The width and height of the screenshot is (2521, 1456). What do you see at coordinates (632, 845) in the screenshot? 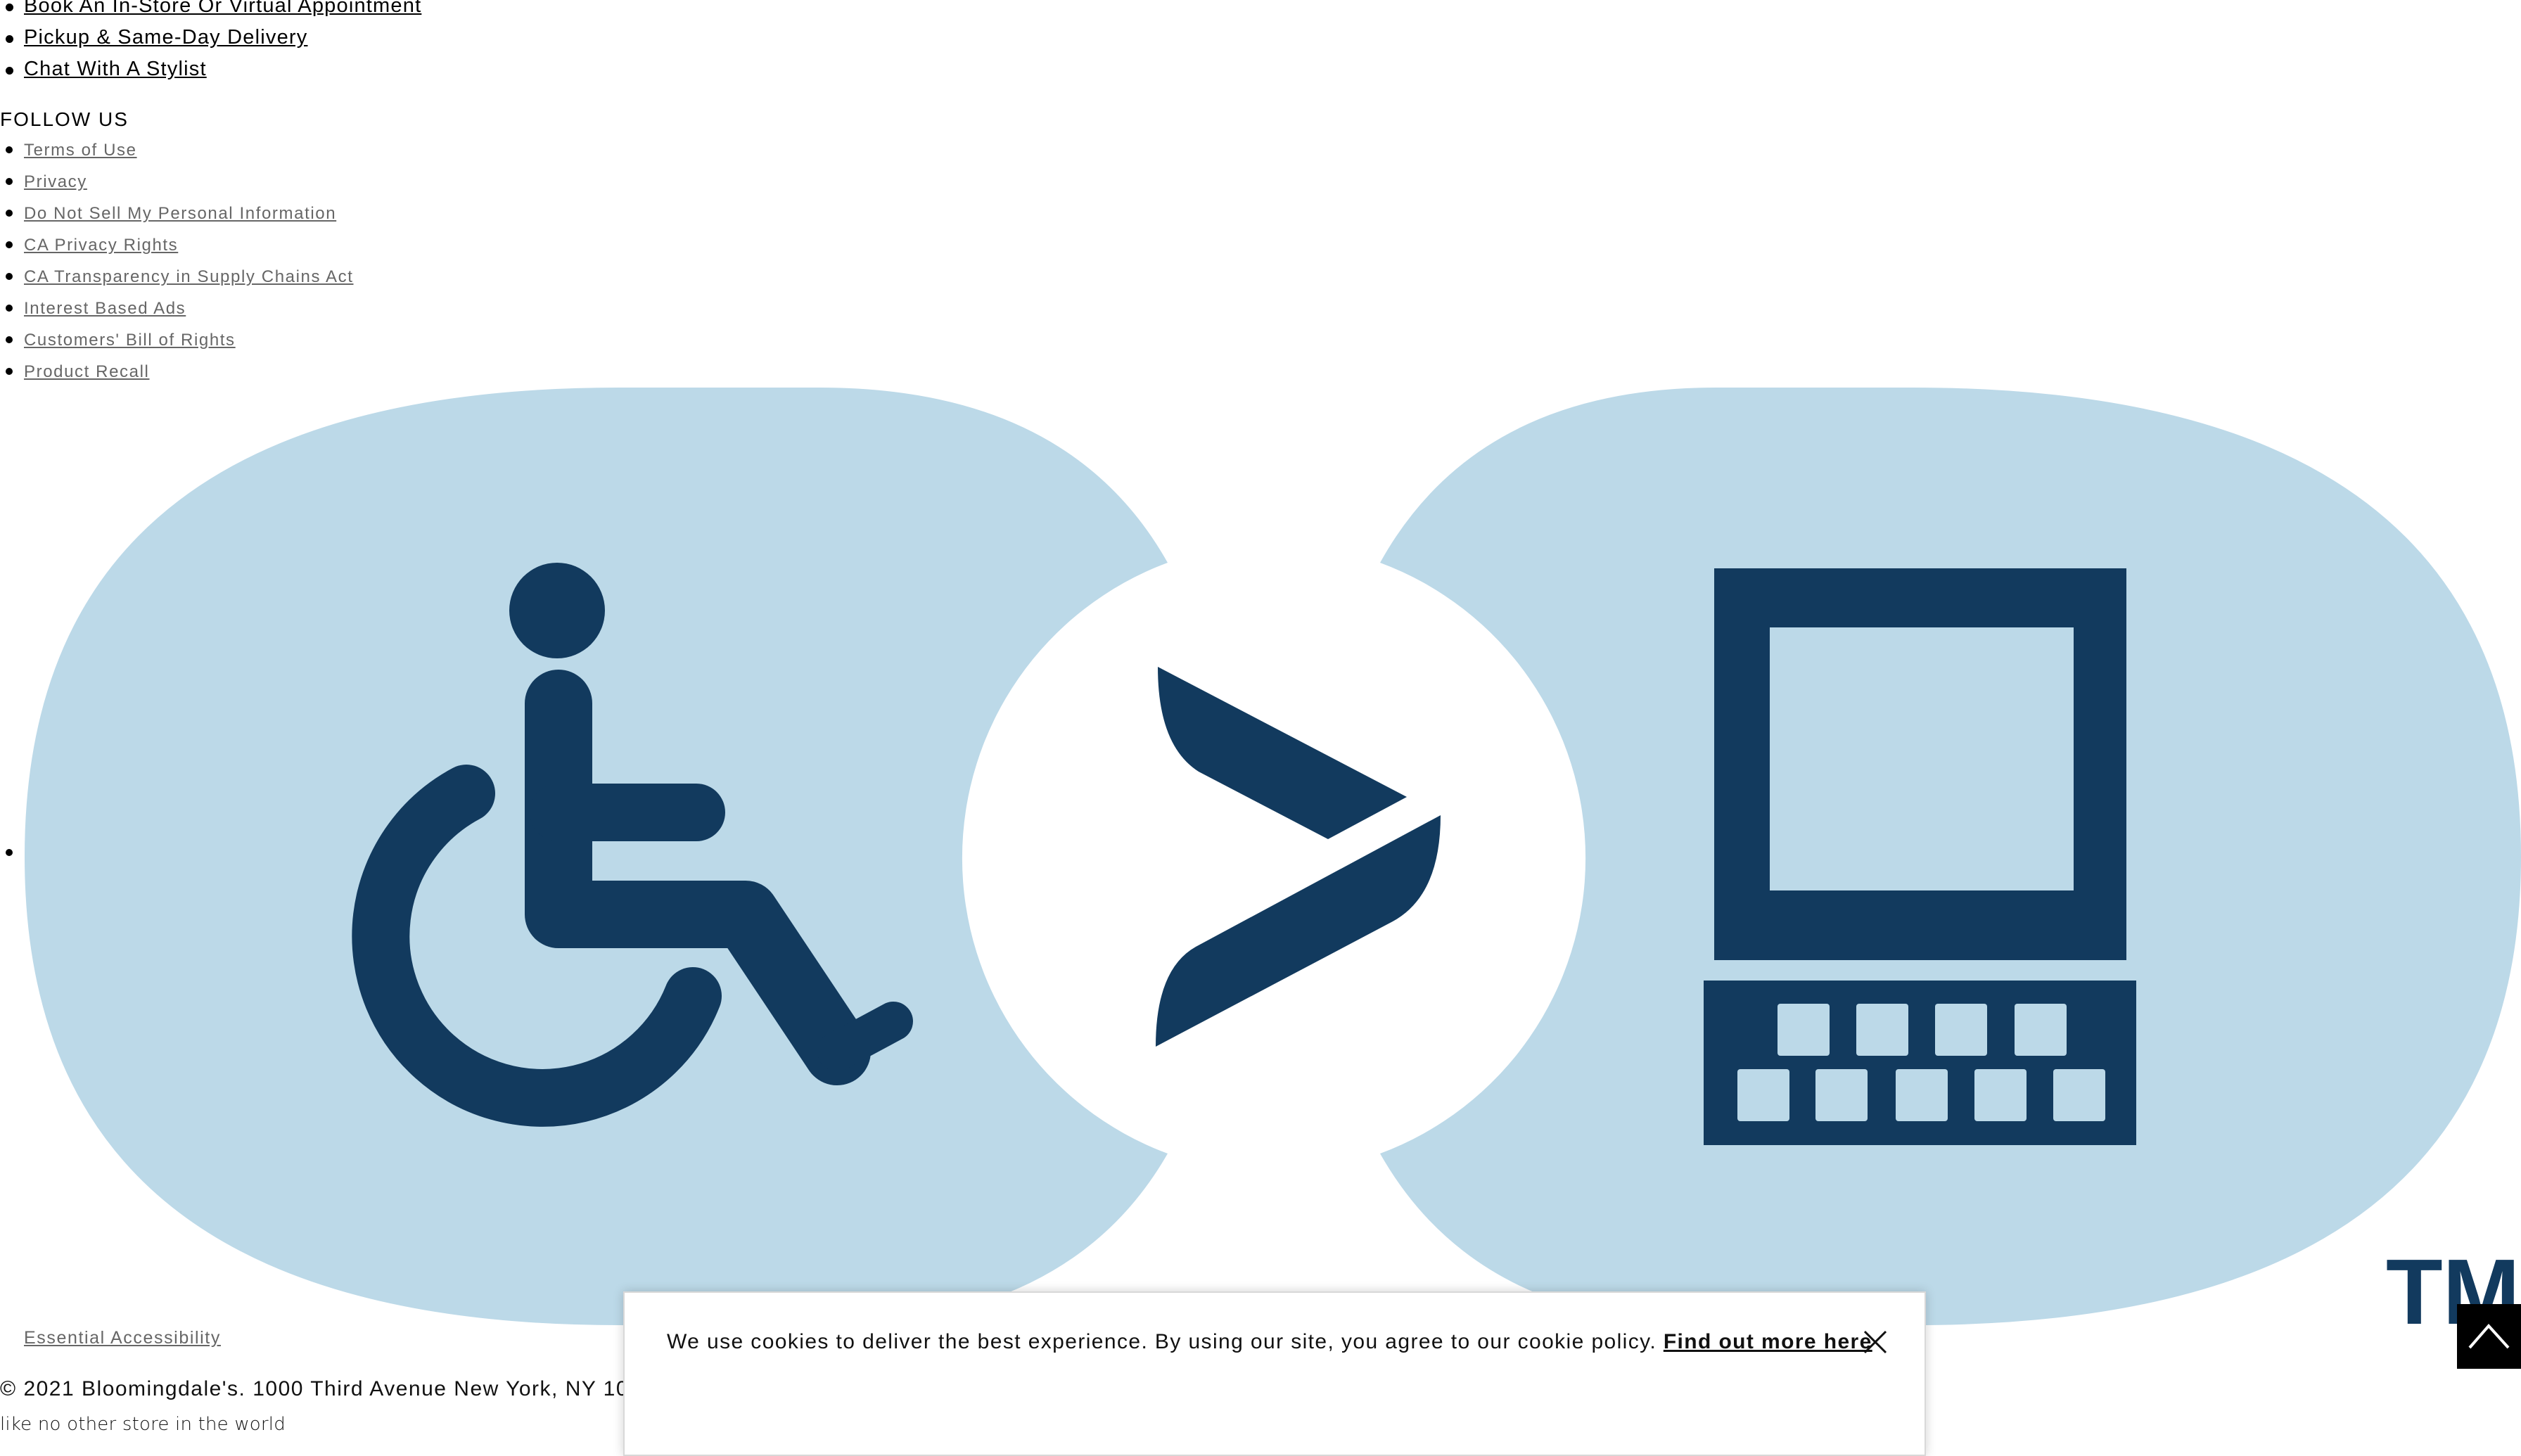
I see `wheelchair-icon` at bounding box center [632, 845].